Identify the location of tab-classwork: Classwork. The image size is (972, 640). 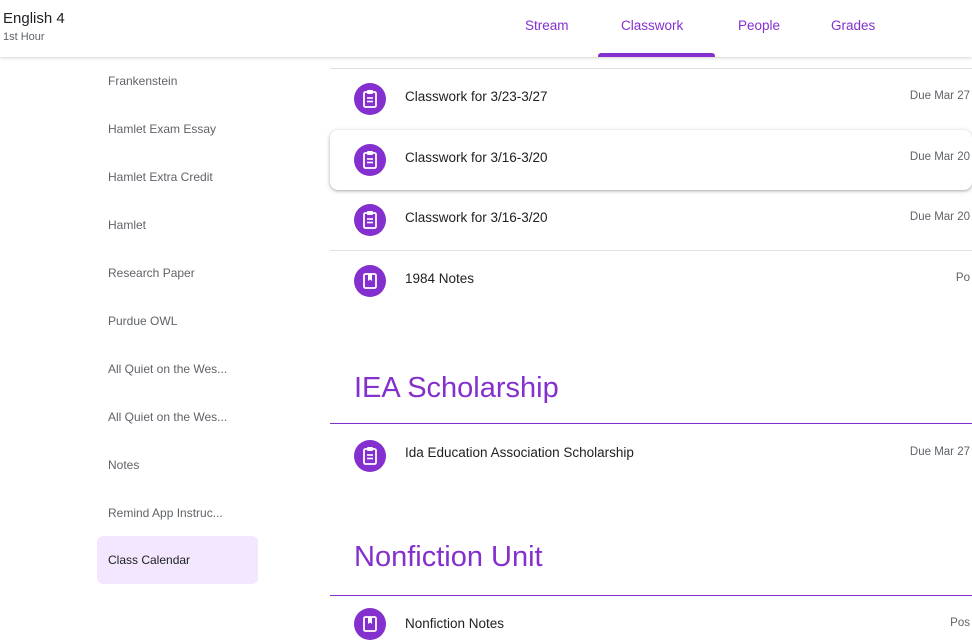
(652, 25).